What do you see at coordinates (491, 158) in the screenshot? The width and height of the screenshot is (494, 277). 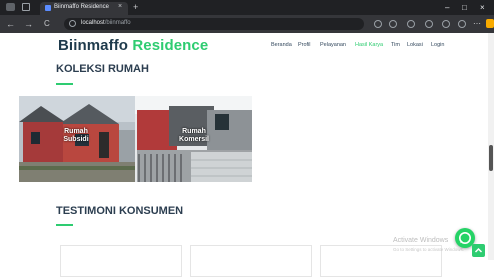 I see `scrollbar-thumb` at bounding box center [491, 158].